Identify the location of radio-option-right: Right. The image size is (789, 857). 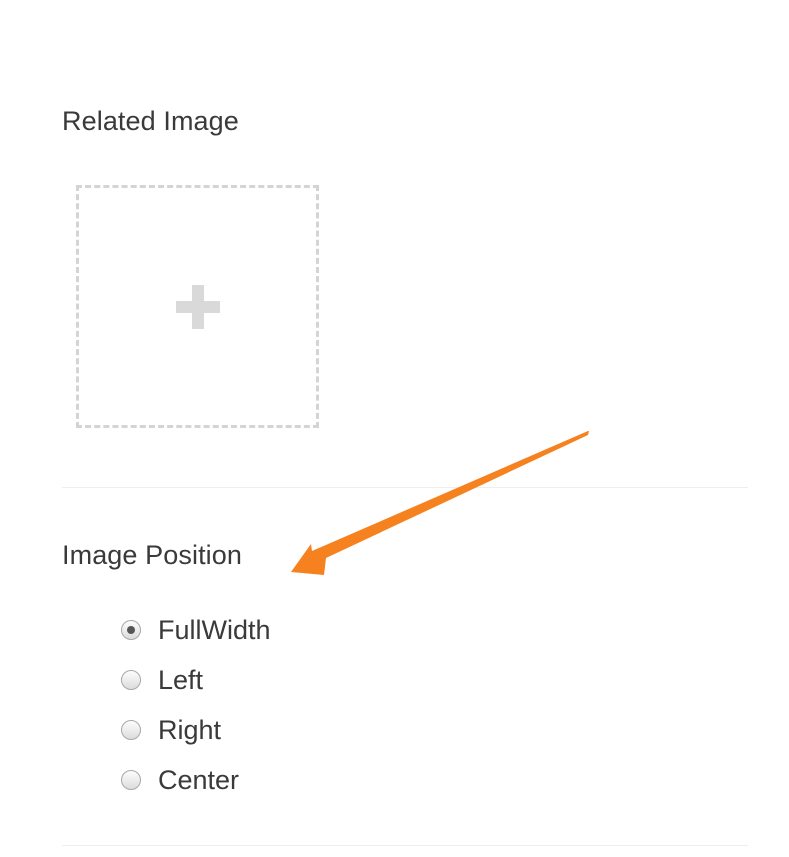
(196, 730).